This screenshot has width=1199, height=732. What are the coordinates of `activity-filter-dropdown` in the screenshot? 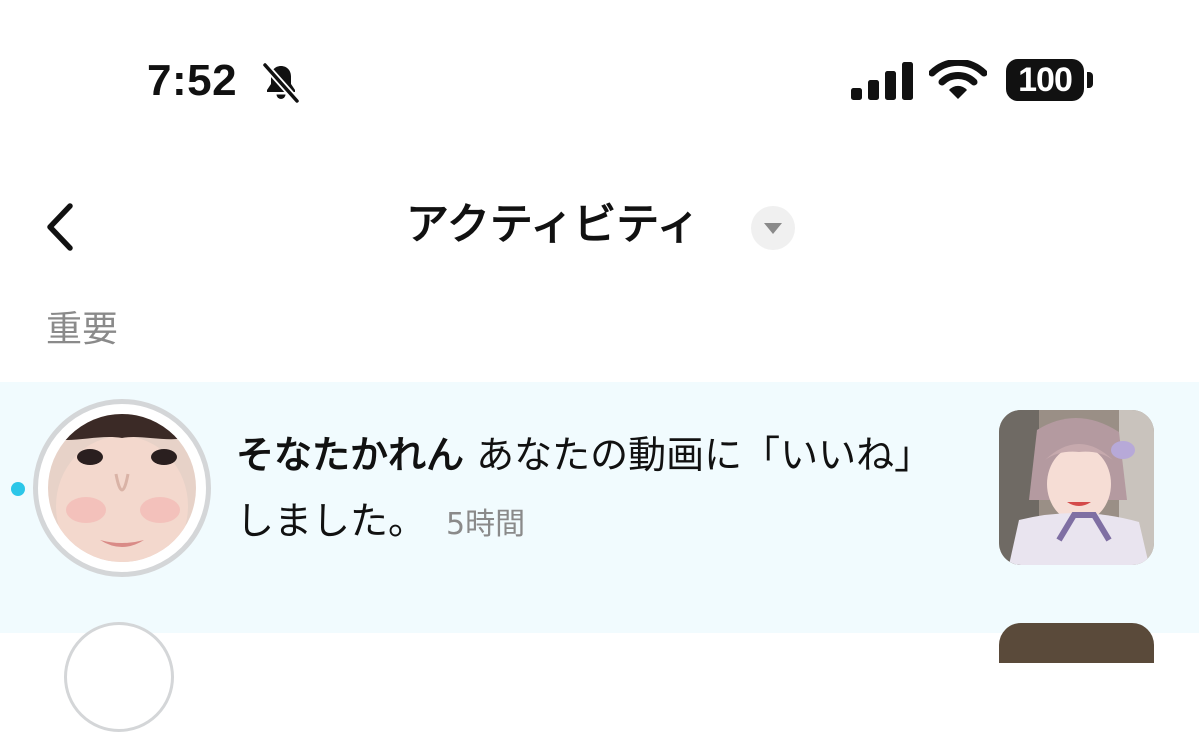 It's located at (773, 228).